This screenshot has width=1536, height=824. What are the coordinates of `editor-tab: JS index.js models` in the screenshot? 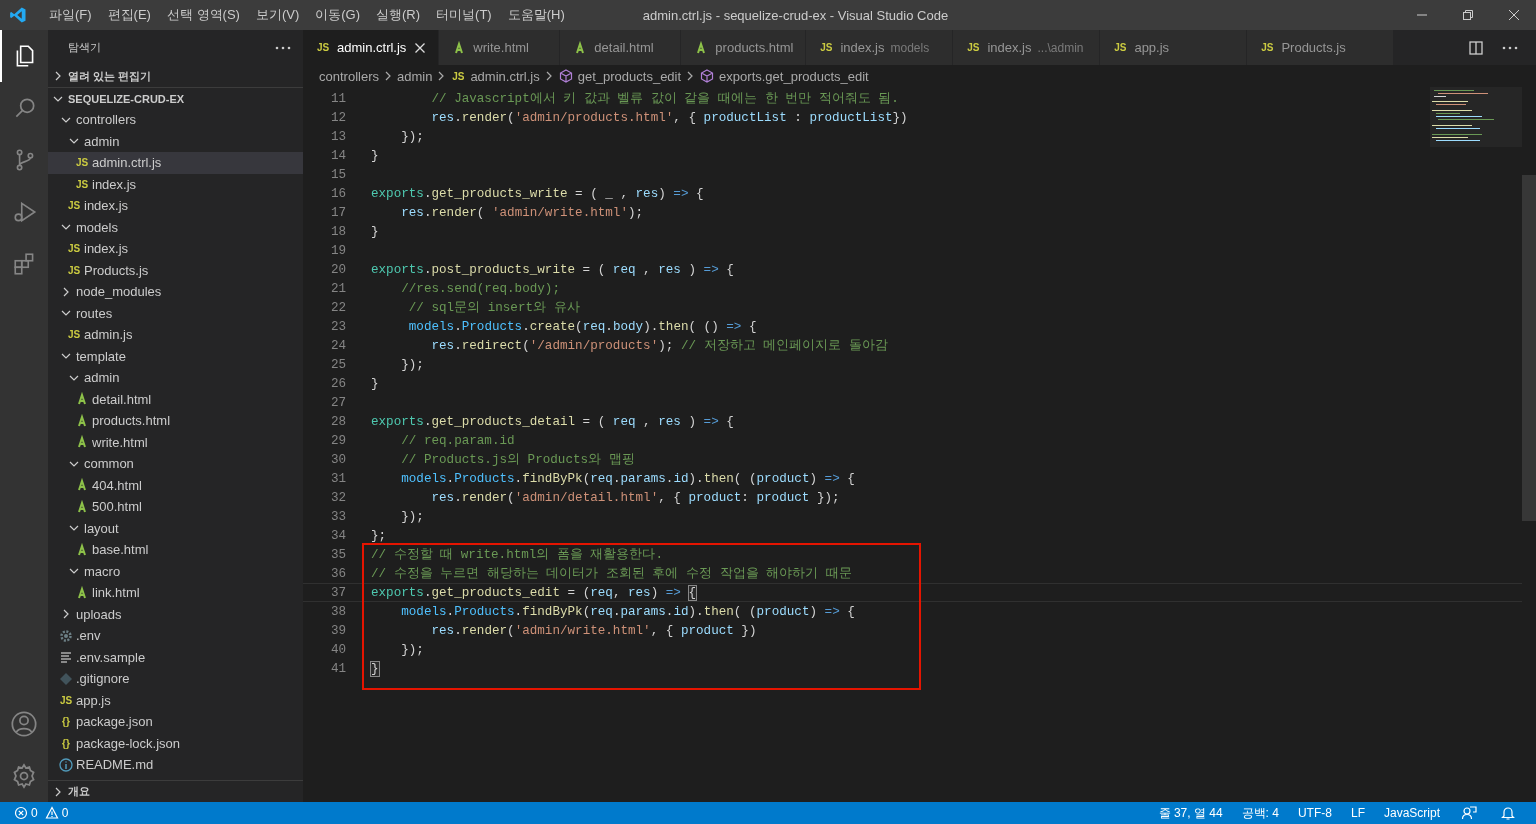 It's located at (880, 47).